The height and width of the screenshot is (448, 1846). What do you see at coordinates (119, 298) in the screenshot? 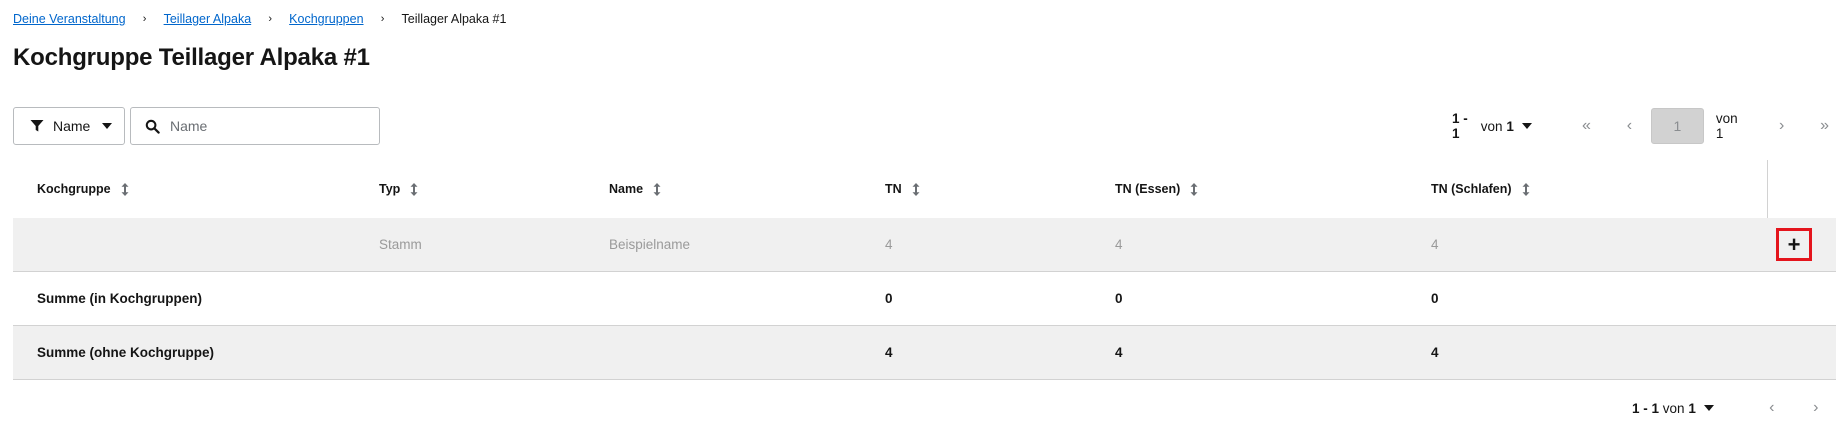
I see `table-cell: Summe (in Kochgruppen)` at bounding box center [119, 298].